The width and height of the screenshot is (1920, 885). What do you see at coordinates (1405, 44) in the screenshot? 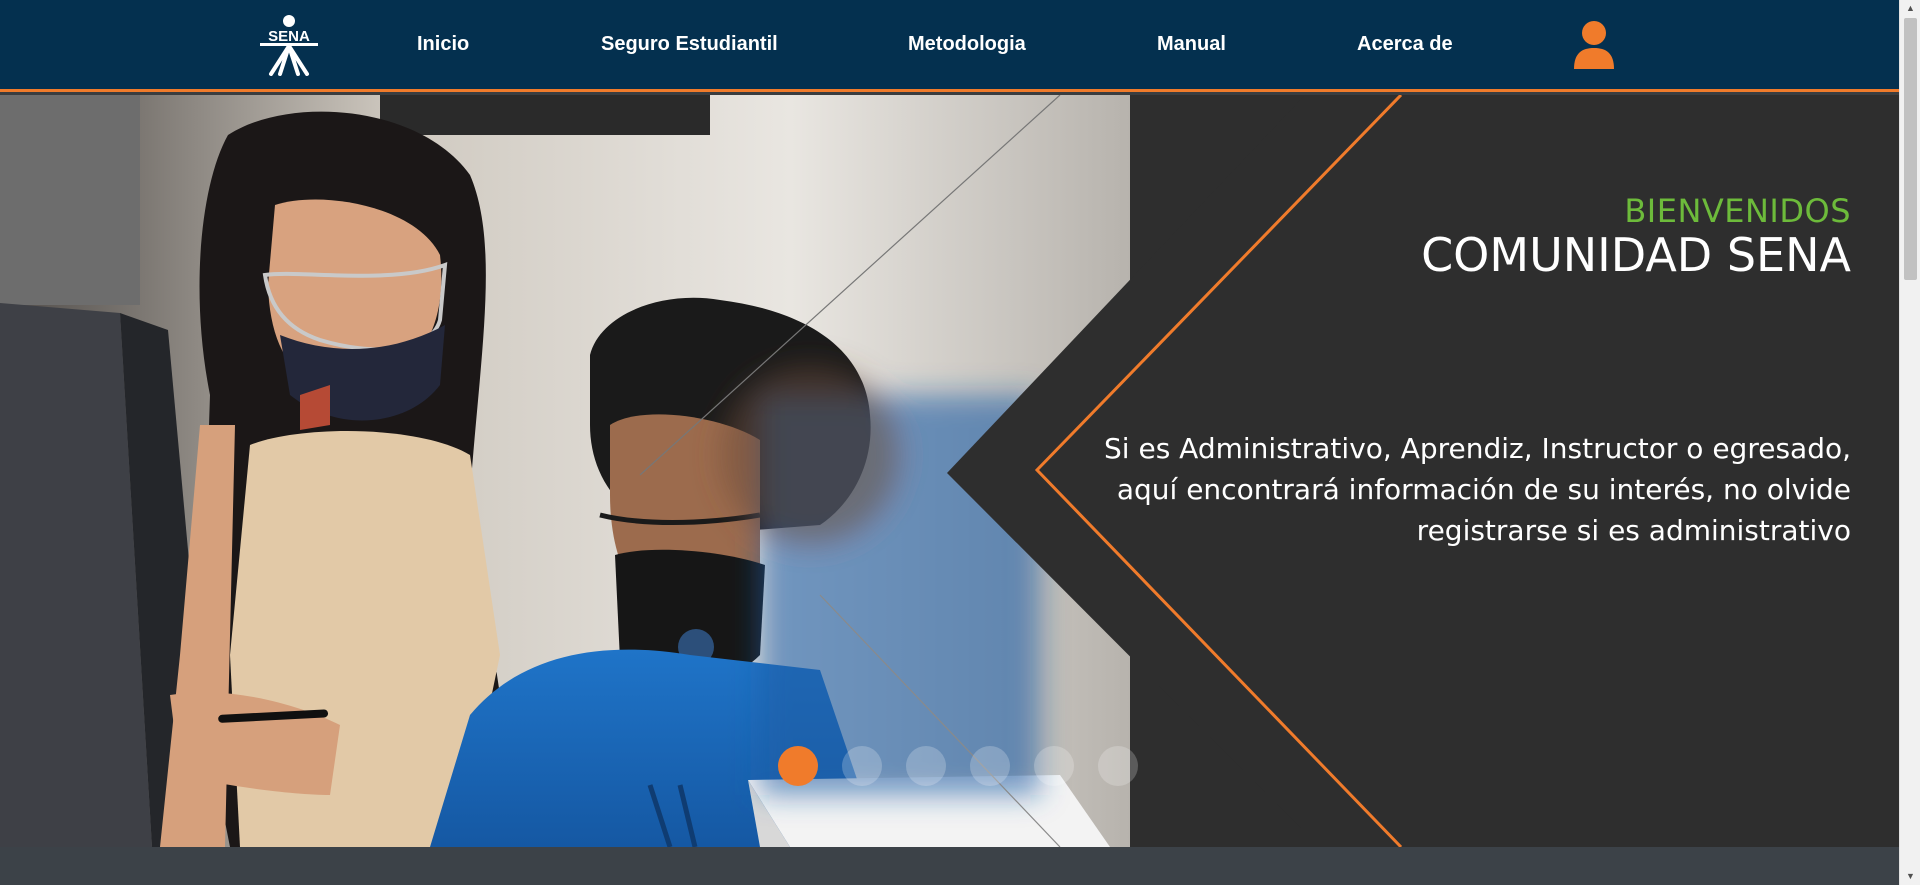
I see `nav-acerca-de: Acerca de` at bounding box center [1405, 44].